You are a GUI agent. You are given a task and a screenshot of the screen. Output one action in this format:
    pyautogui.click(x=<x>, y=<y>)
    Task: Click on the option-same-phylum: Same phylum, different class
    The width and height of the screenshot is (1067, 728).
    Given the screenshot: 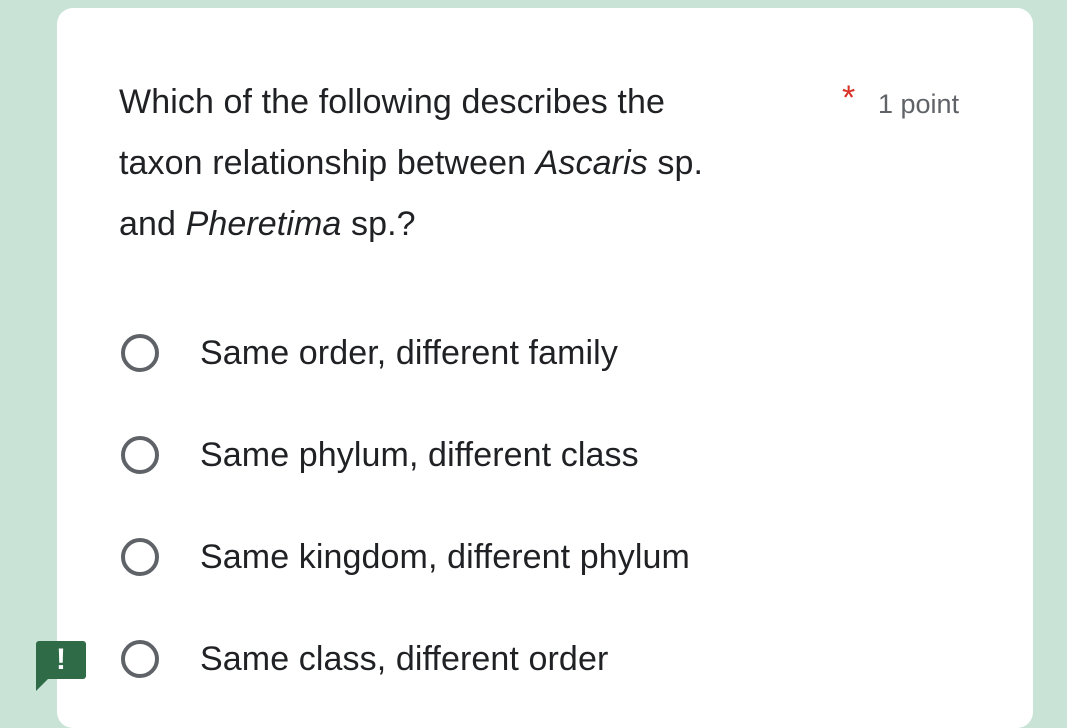 What is the action you would take?
    pyautogui.click(x=557, y=455)
    